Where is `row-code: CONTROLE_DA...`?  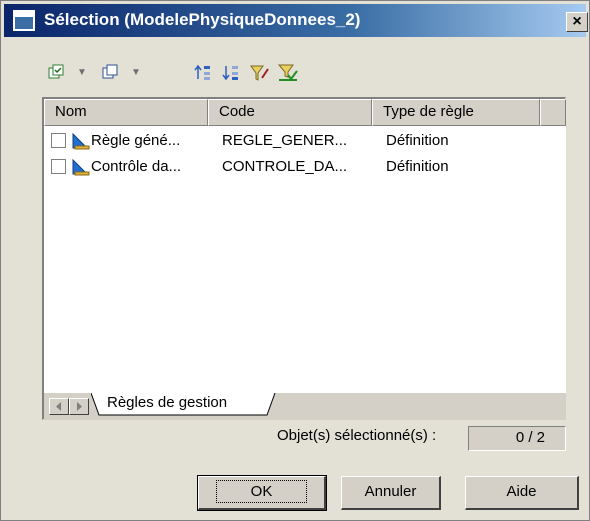
row-code: CONTROLE_DA... is located at coordinates (285, 166).